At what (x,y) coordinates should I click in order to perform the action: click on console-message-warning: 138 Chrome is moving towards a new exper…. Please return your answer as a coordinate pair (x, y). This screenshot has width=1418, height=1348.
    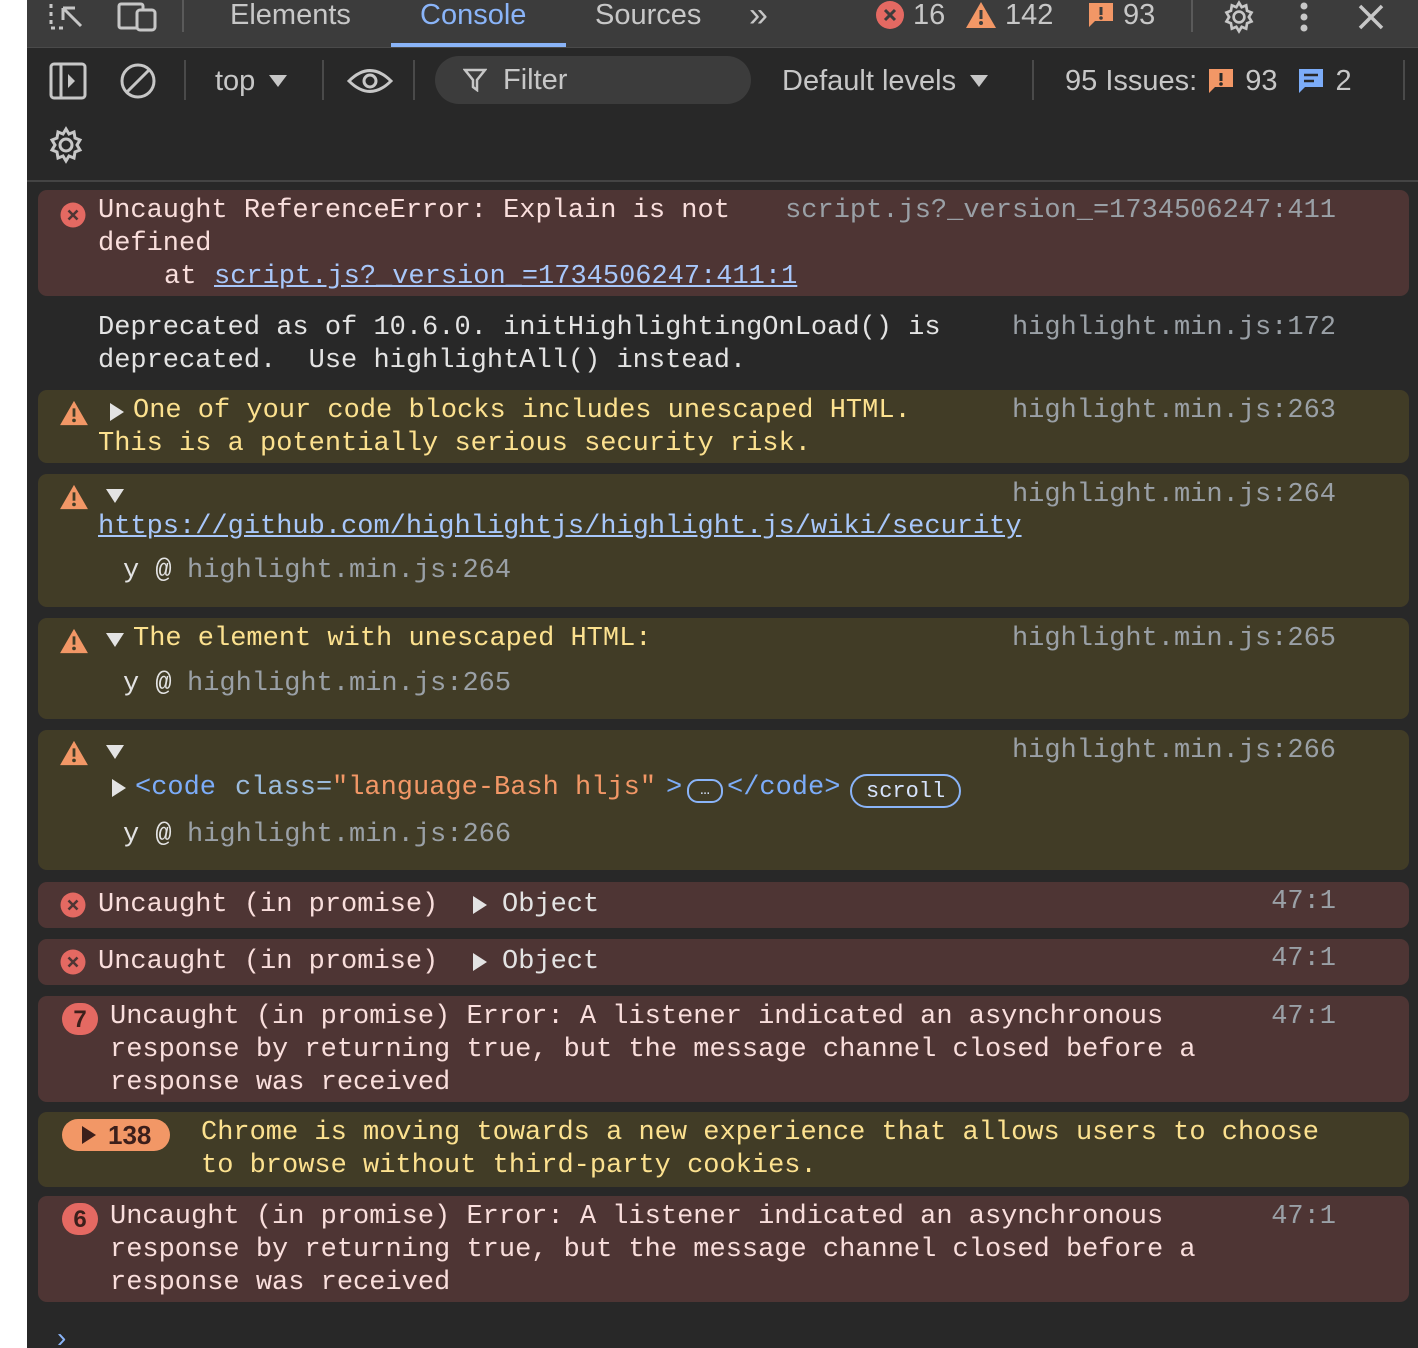
    Looking at the image, I should click on (723, 1149).